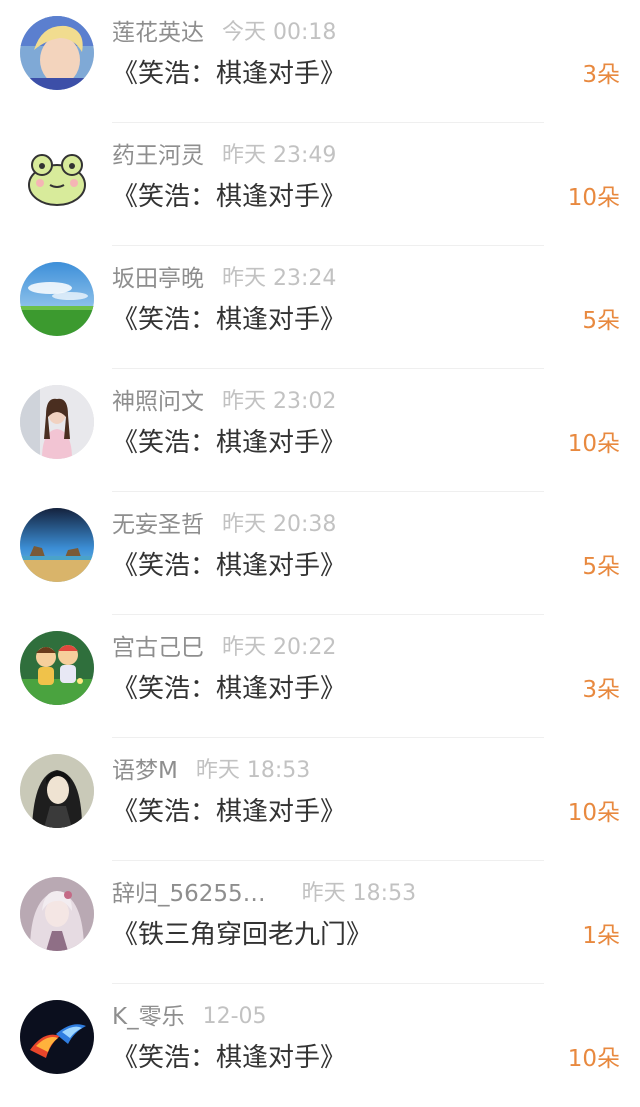 This screenshot has width=640, height=1107. I want to click on user-name: 坂田亭晚, so click(158, 279).